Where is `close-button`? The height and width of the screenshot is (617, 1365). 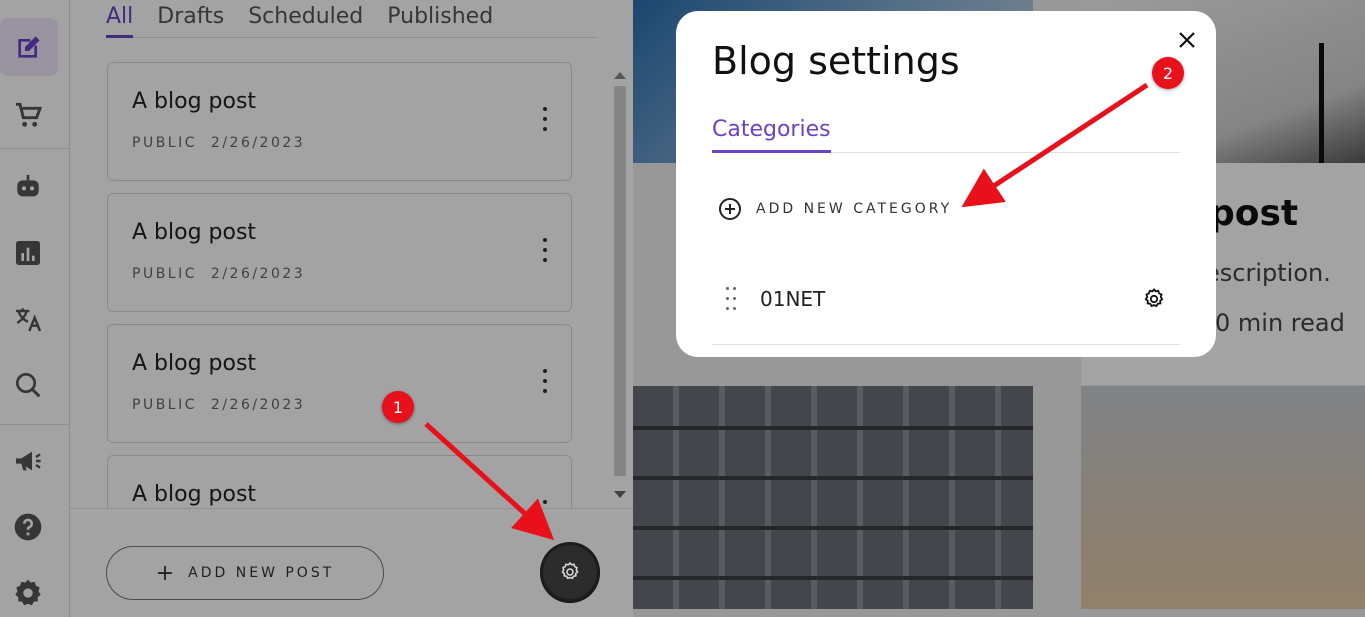
close-button is located at coordinates (1187, 40).